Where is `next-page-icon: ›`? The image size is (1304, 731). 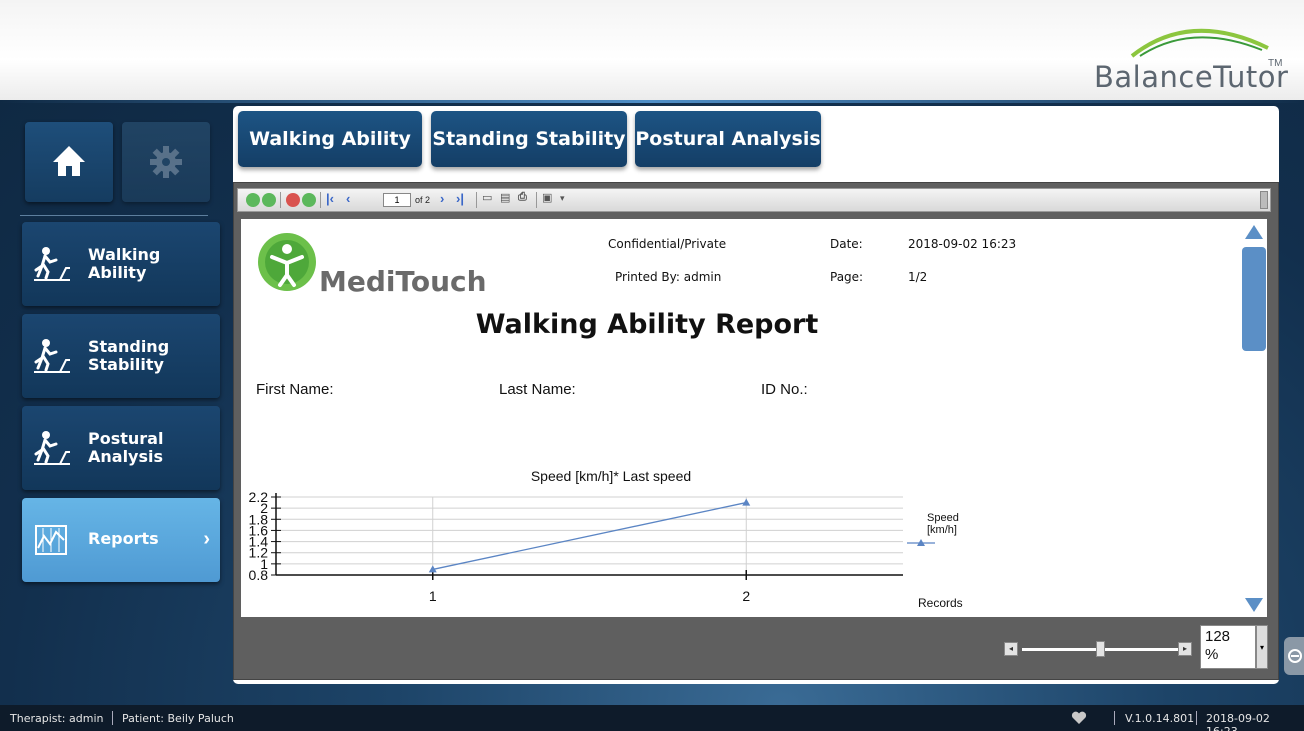 next-page-icon: › is located at coordinates (442, 198).